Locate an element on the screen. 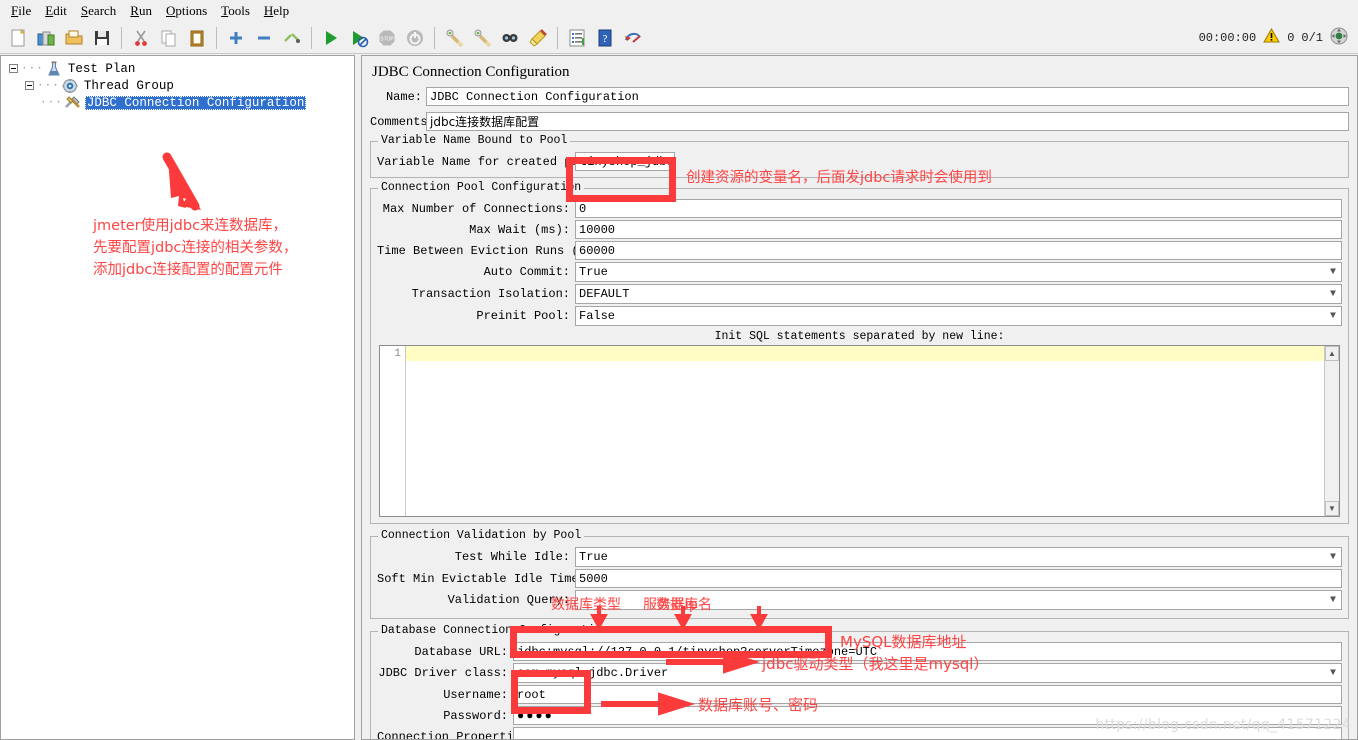 The height and width of the screenshot is (740, 1358). name-input: JDBC Connection Configuration is located at coordinates (887, 96).